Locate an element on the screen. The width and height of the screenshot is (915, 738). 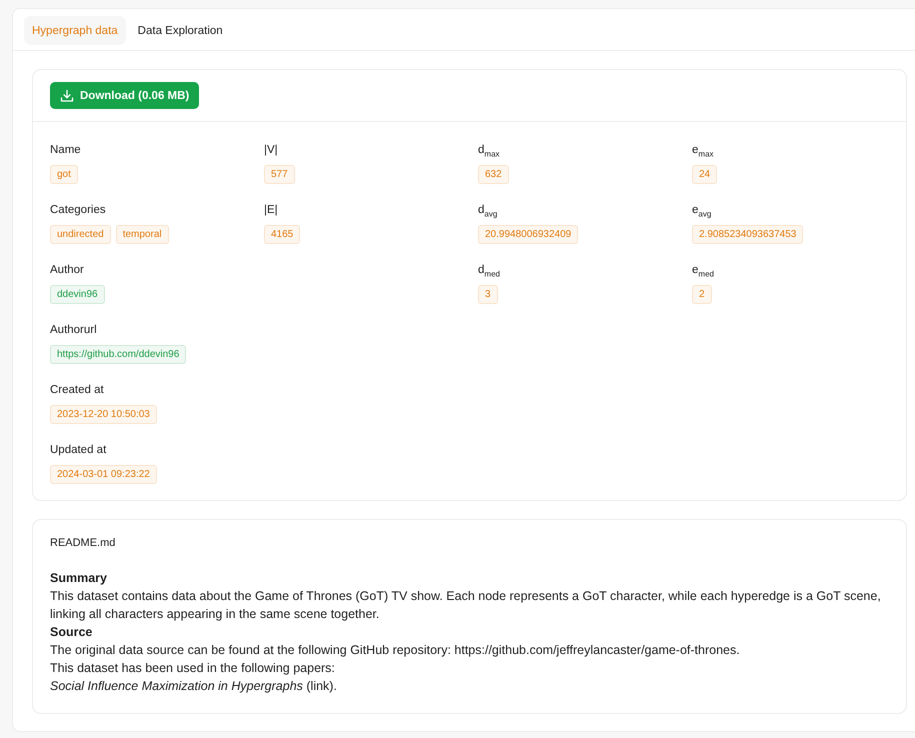
field-label: d$_{med}$ is located at coordinates (489, 270).